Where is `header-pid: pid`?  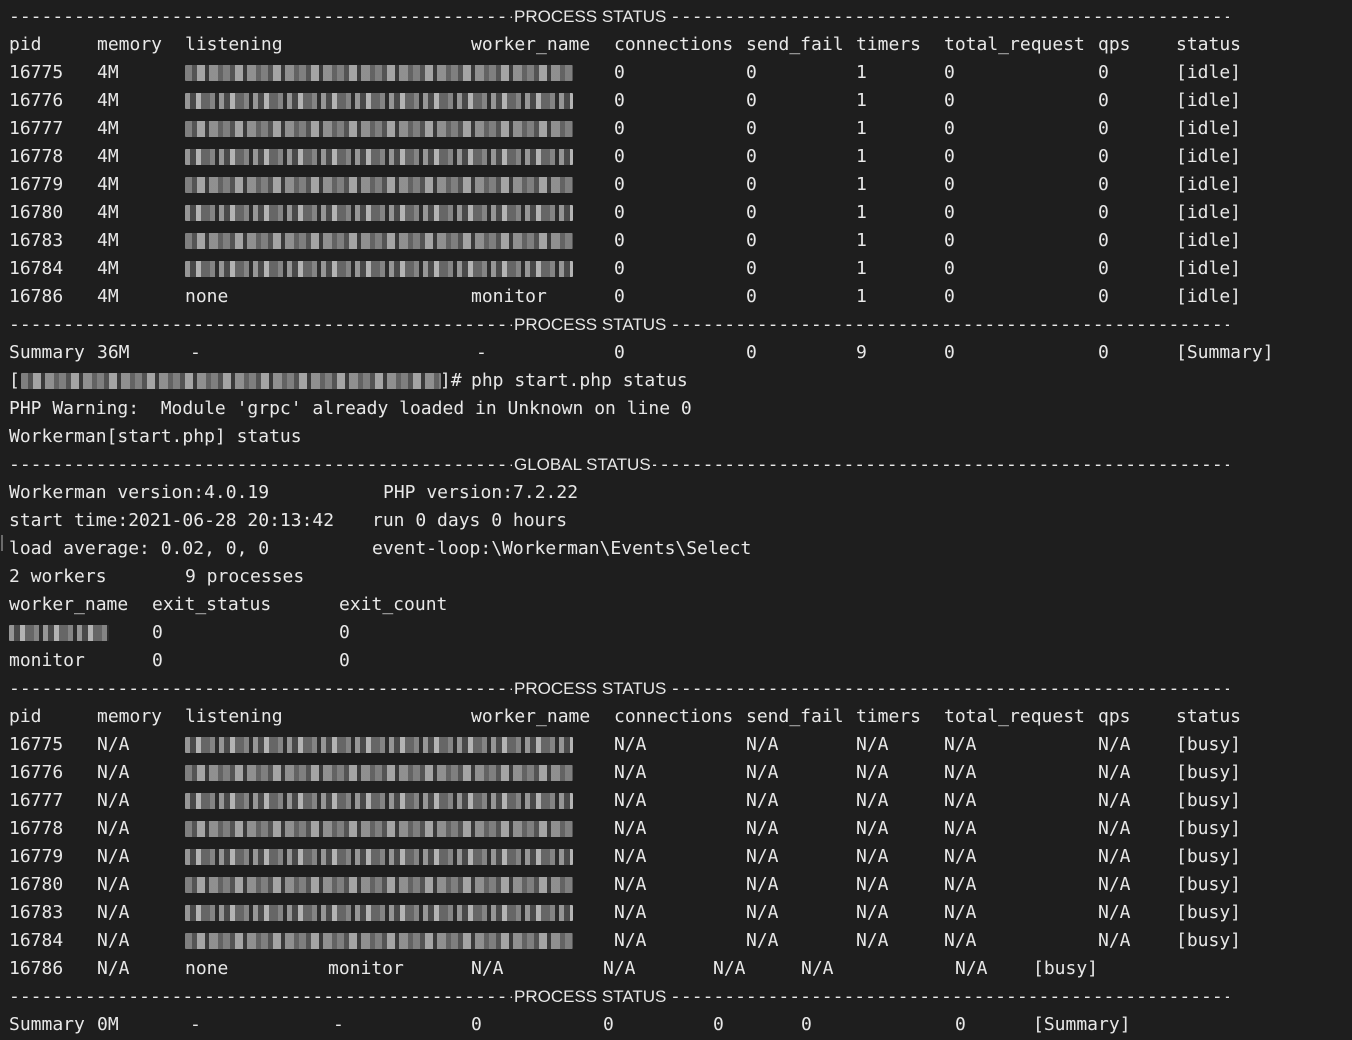
header-pid: pid is located at coordinates (25, 716).